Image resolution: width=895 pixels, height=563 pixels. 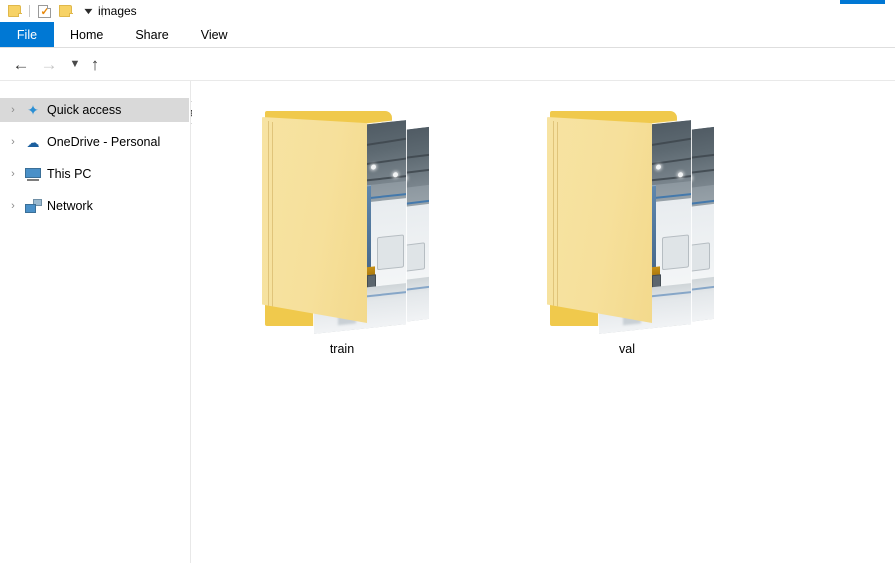 I want to click on tab-share: Share, so click(x=151, y=34).